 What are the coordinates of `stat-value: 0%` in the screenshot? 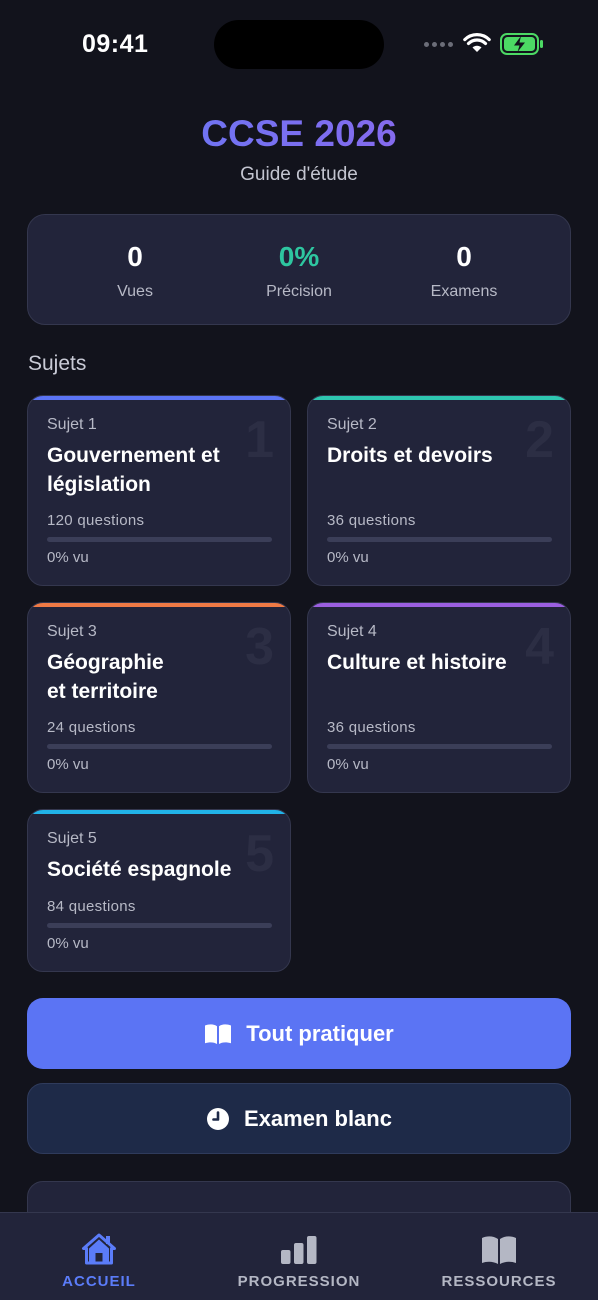 It's located at (299, 256).